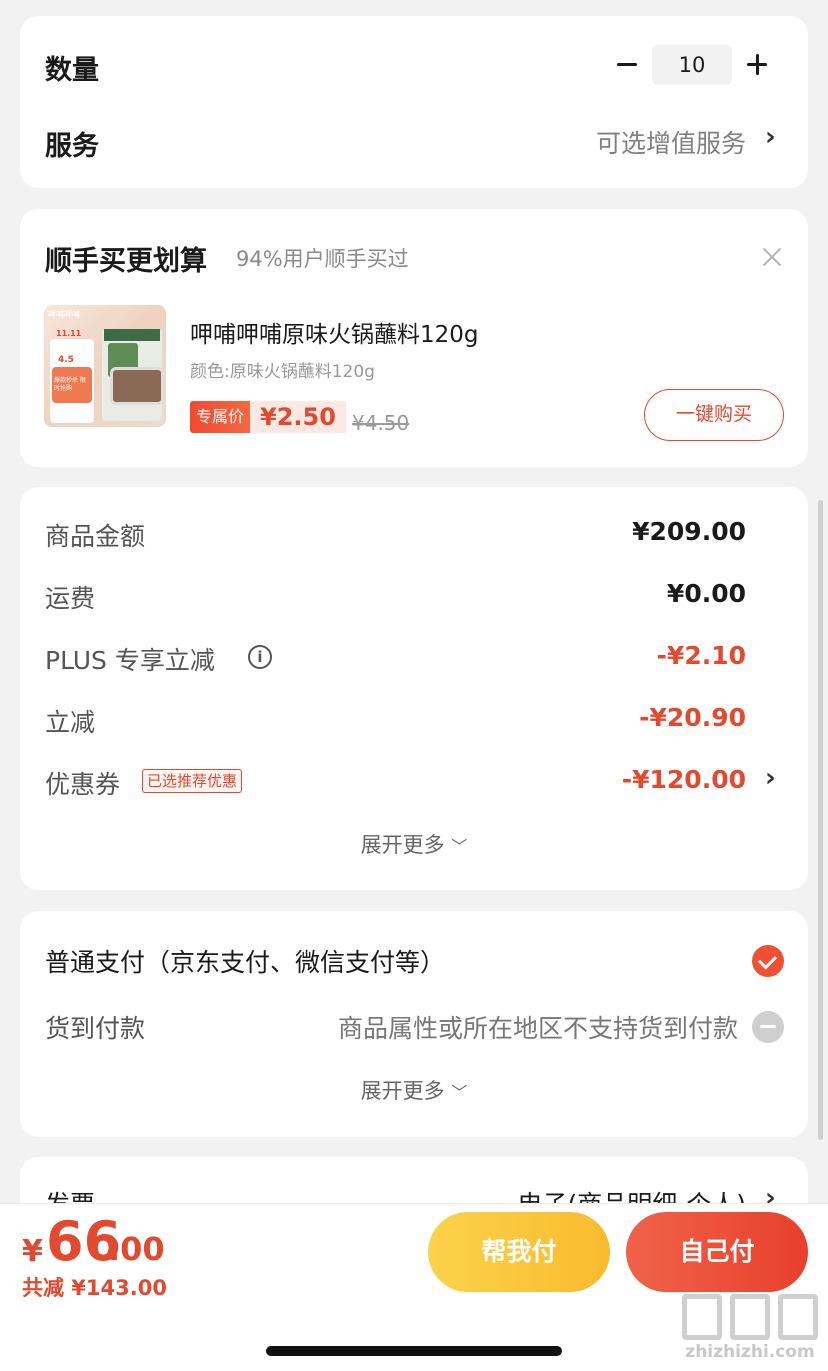 The width and height of the screenshot is (828, 1371). What do you see at coordinates (537, 1028) in the screenshot?
I see `payment-cod-note: 商品属性或所在地区不支持货到付款` at bounding box center [537, 1028].